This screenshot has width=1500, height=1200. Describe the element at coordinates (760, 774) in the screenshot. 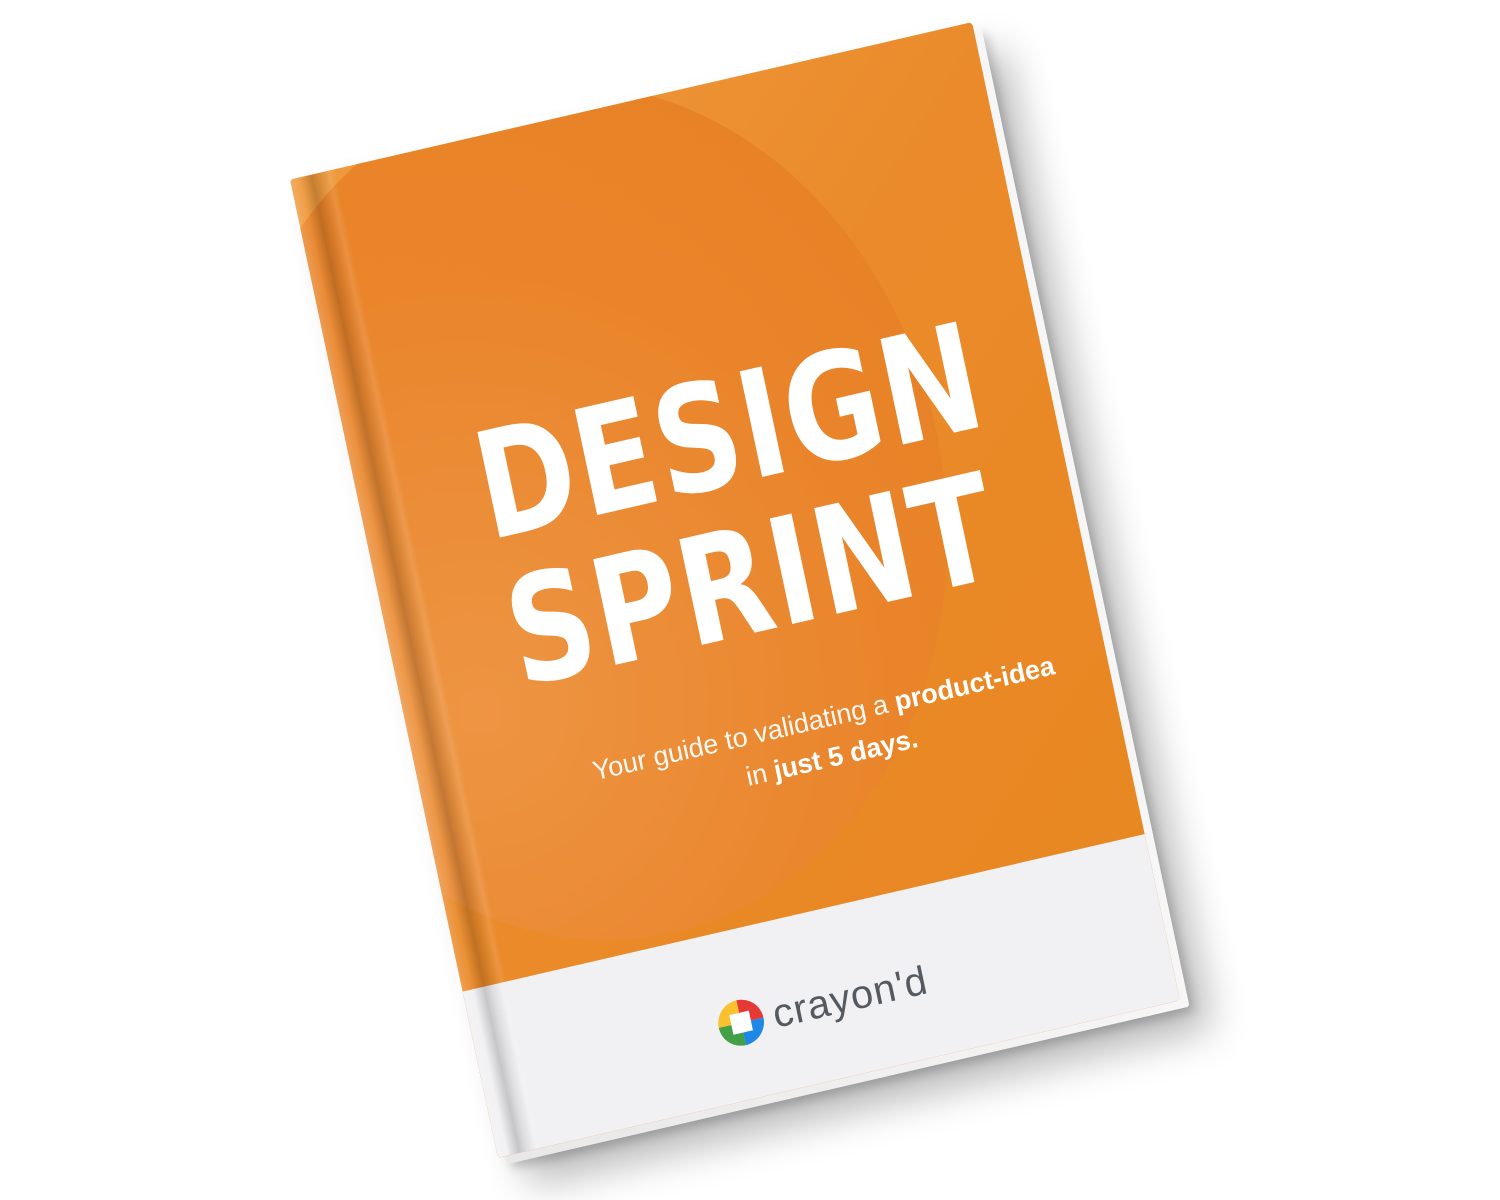

I see `subtitle-text-2: in` at that location.